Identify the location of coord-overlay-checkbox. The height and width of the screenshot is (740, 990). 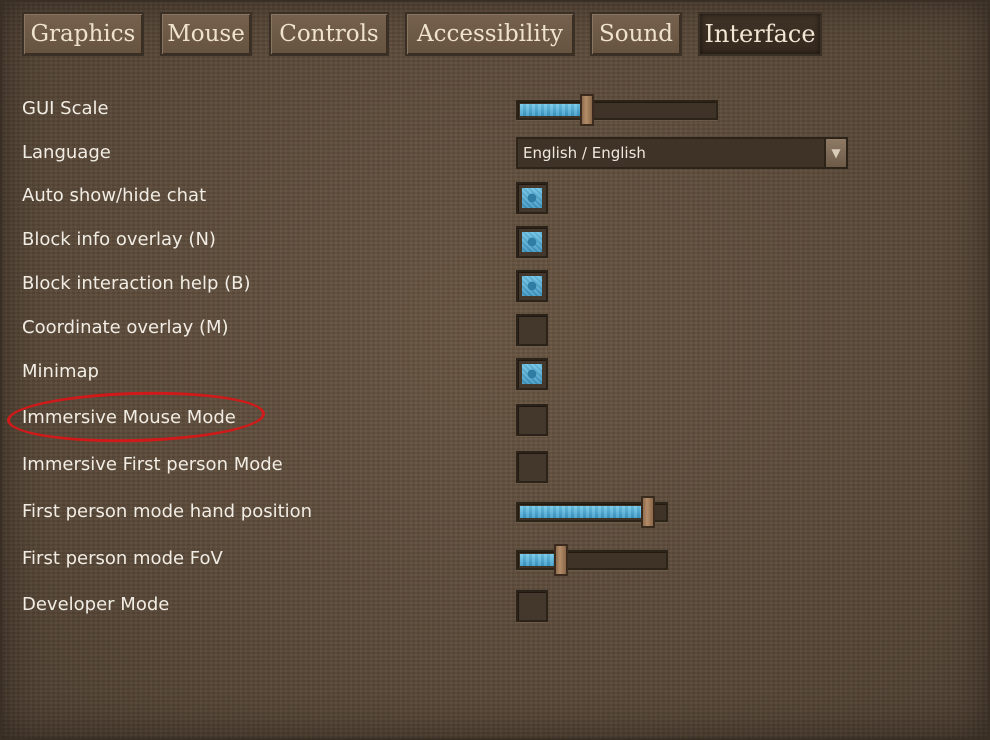
(532, 330).